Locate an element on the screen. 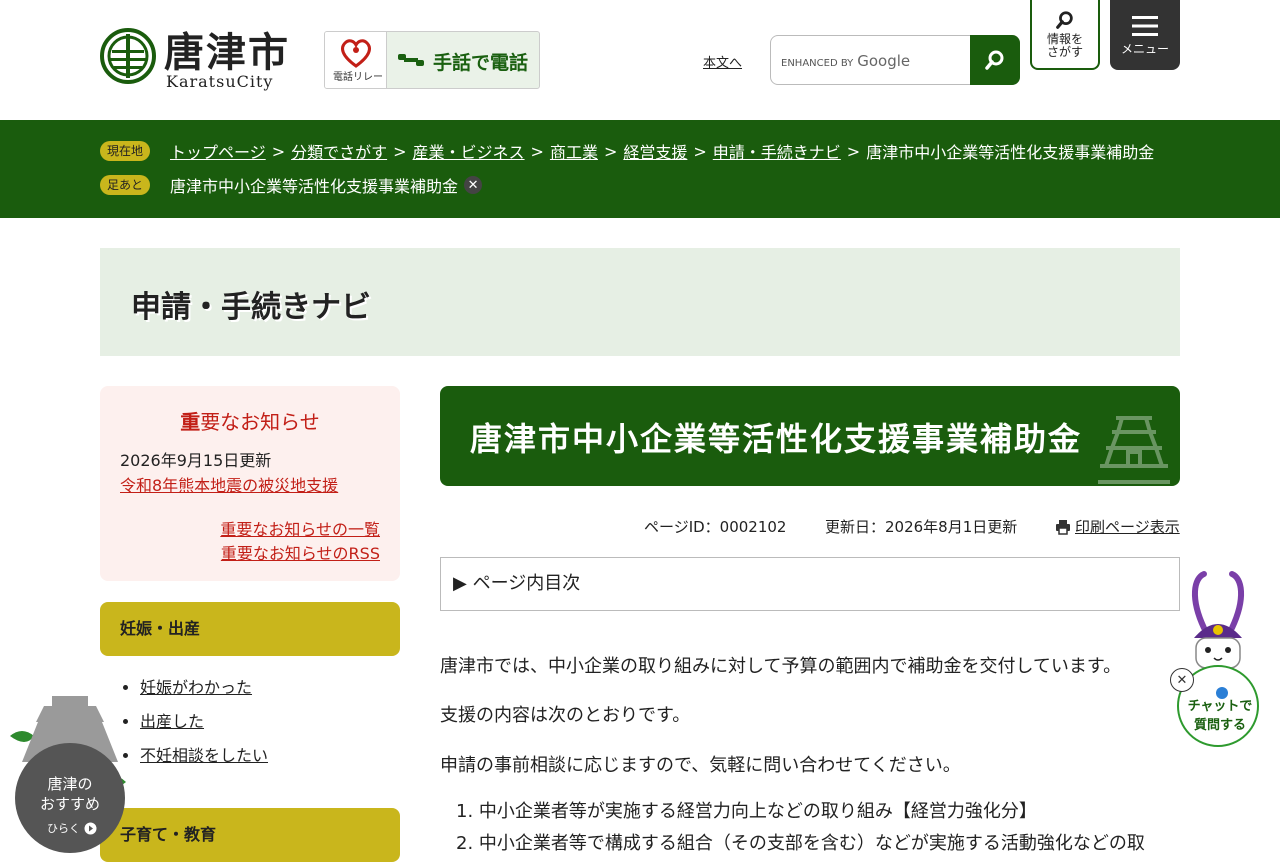 Image resolution: width=1280 pixels, height=864 pixels. notice-link: 令和8年熊本地震の被災地支援 is located at coordinates (229, 484).